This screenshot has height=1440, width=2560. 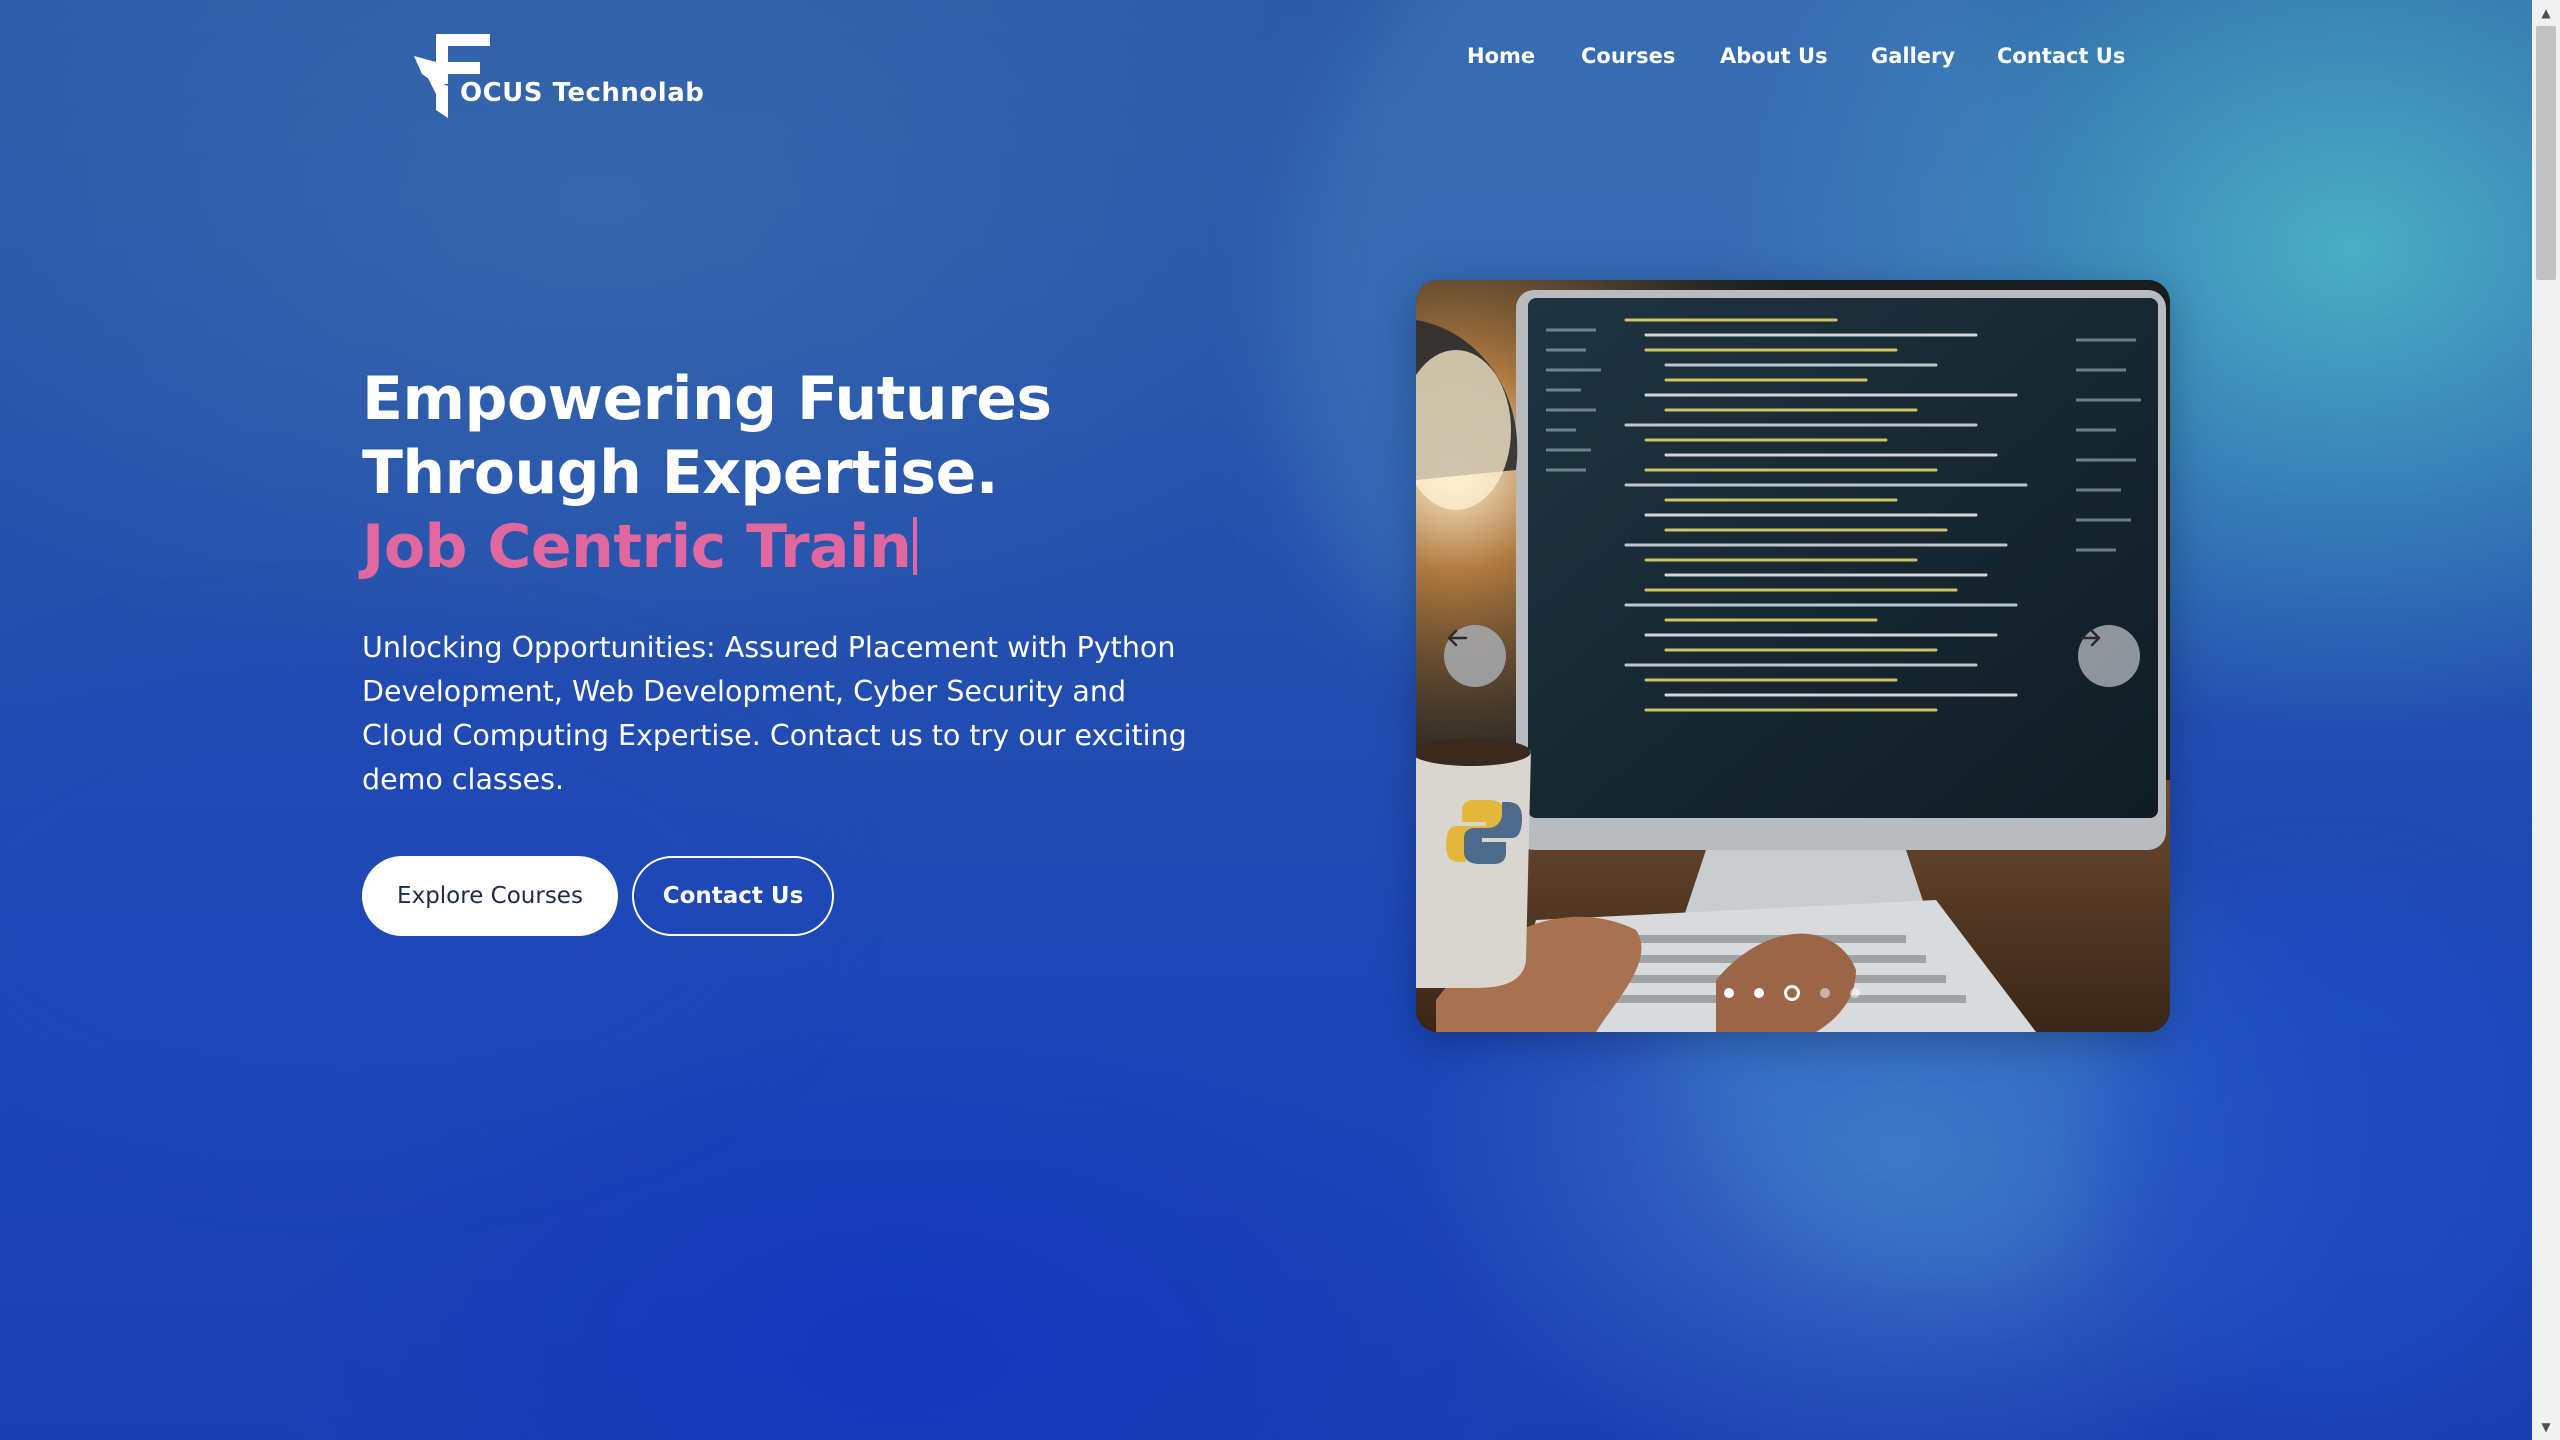 I want to click on carousel-next-button, so click(x=2109, y=656).